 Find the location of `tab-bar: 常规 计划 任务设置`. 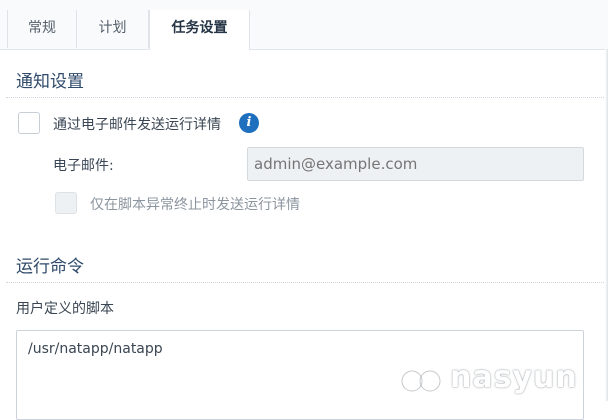

tab-bar: 常规 计划 任务设置 is located at coordinates (304, 25).